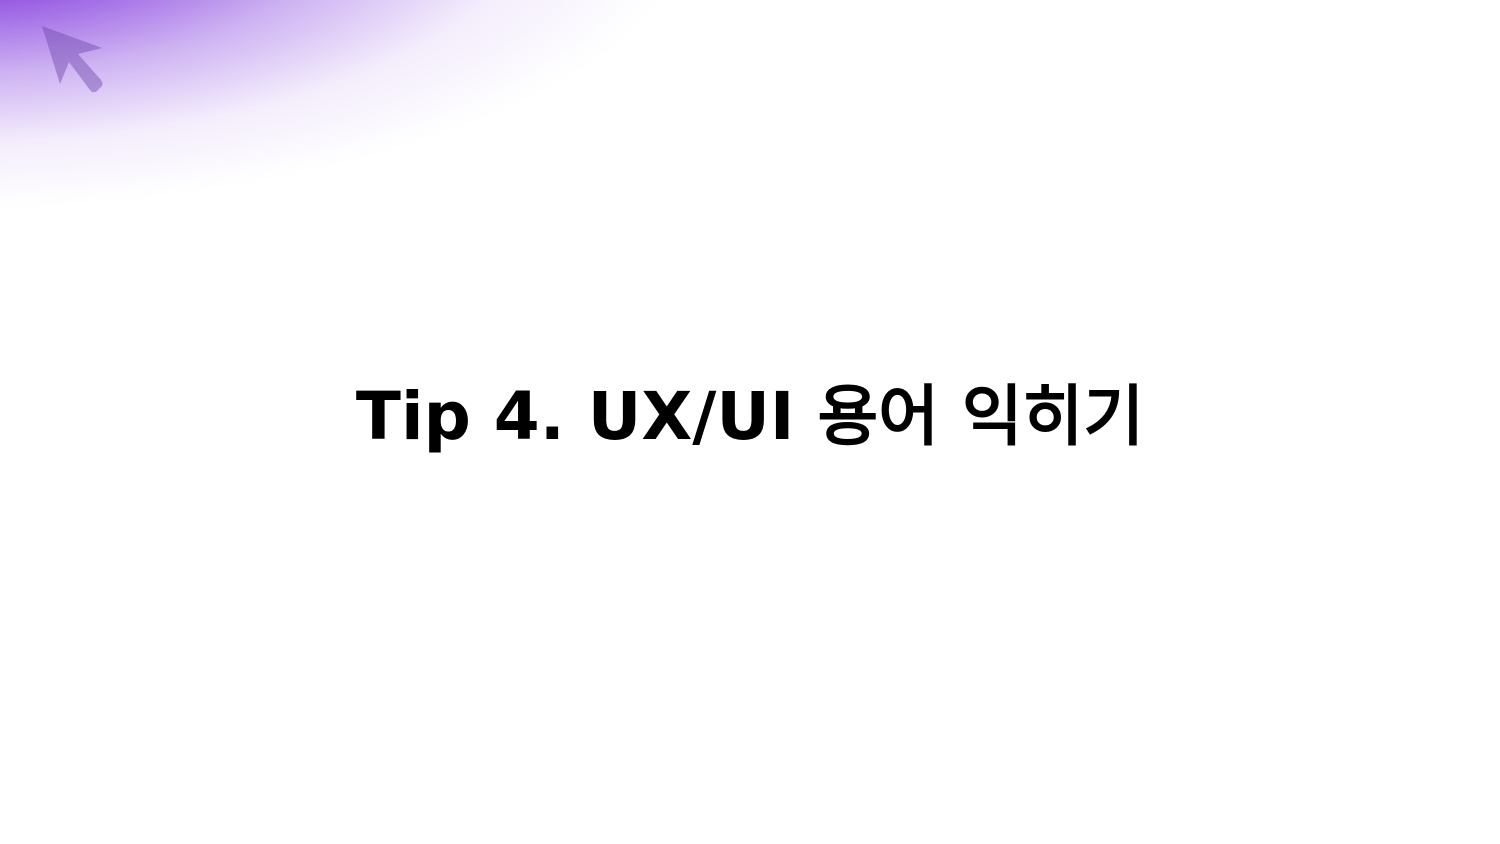 This screenshot has width=1500, height=844. Describe the element at coordinates (72, 59) in the screenshot. I see `cursor-arrow-icon` at that location.